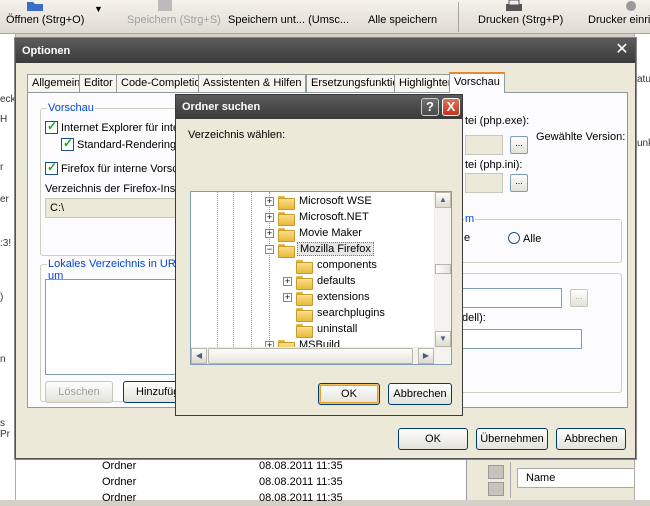 The width and height of the screenshot is (650, 506). What do you see at coordinates (4, 119) in the screenshot?
I see `bg-left-text: H` at bounding box center [4, 119].